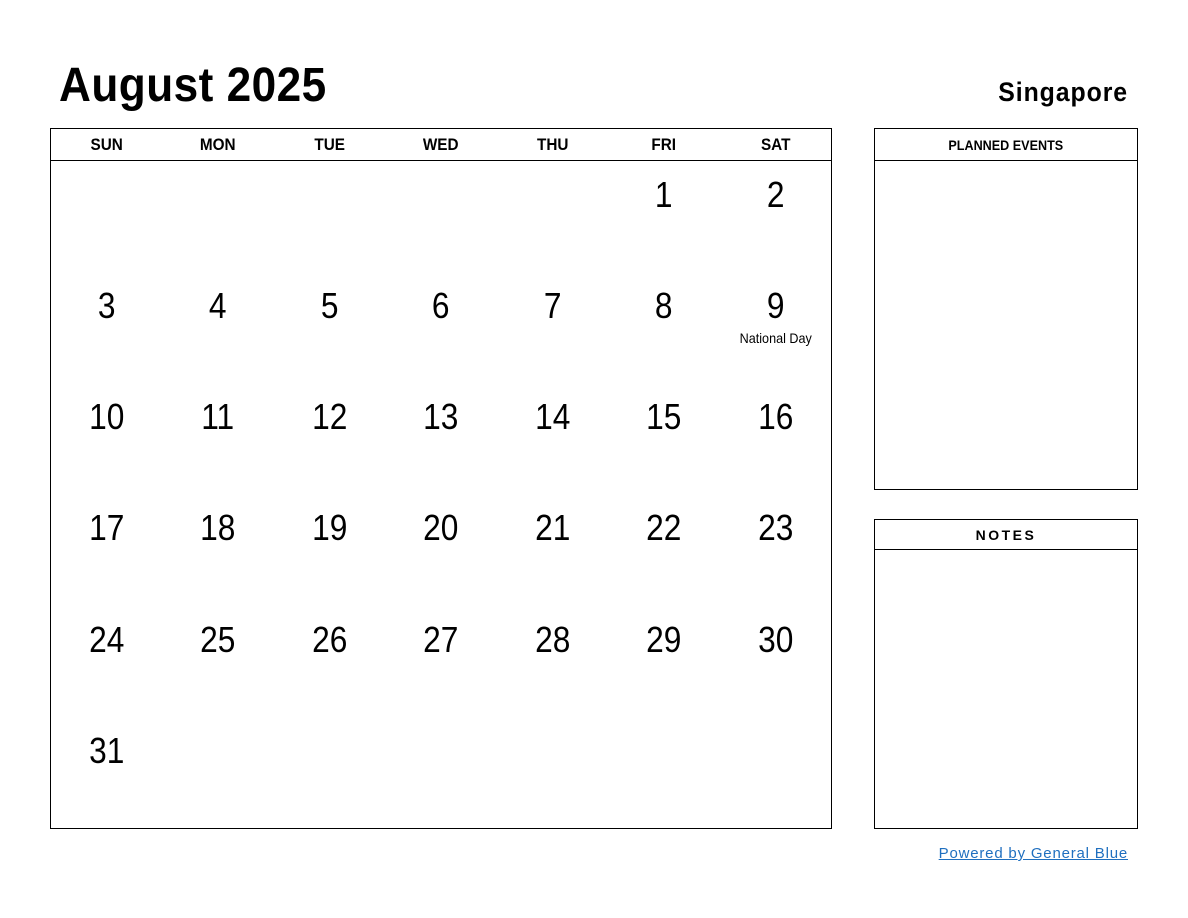 The height and width of the screenshot is (918, 1188). Describe the element at coordinates (663, 216) in the screenshot. I see `day-cell: 1` at that location.